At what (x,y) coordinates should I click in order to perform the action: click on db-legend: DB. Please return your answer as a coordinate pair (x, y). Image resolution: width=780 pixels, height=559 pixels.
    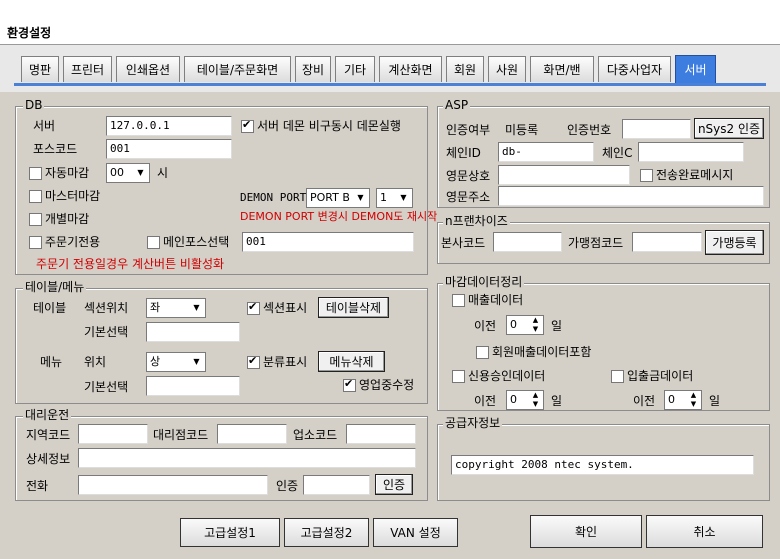
    Looking at the image, I should click on (34, 105).